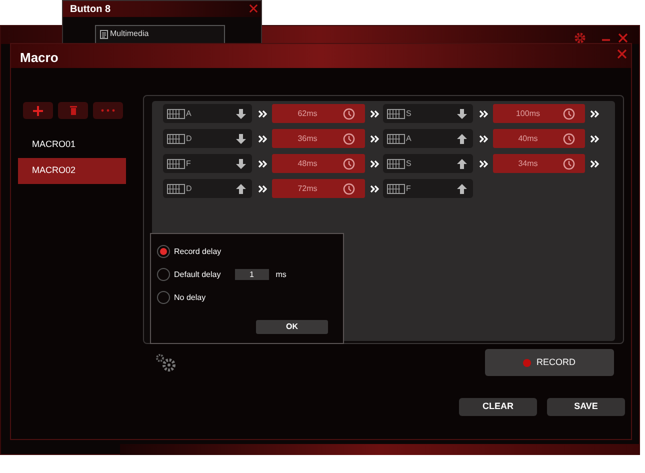  Describe the element at coordinates (318, 113) in the screenshot. I see `delay-event: 62ms` at that location.